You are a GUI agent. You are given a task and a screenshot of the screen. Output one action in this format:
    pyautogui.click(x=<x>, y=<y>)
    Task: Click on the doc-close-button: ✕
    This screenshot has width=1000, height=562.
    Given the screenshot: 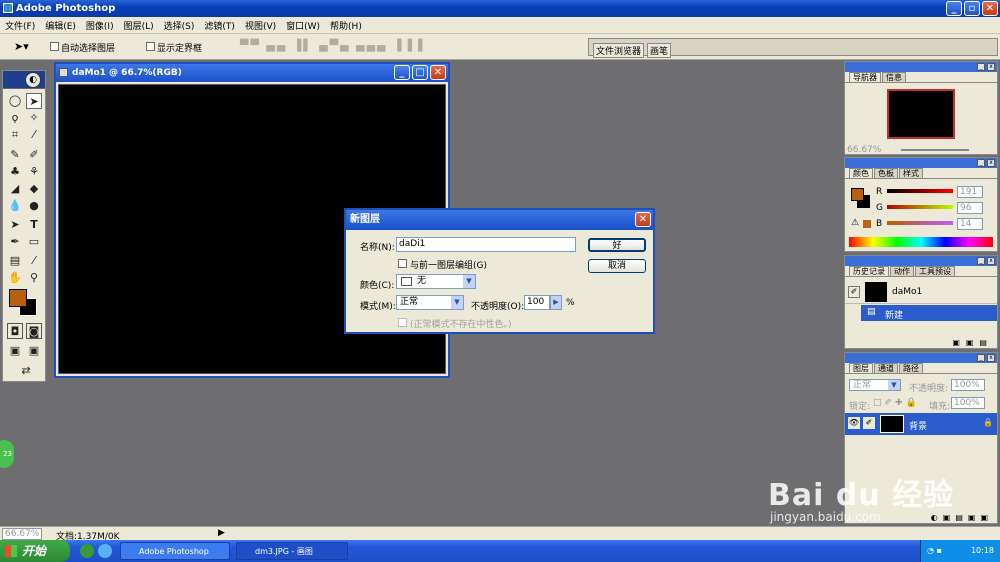 What is the action you would take?
    pyautogui.click(x=438, y=72)
    